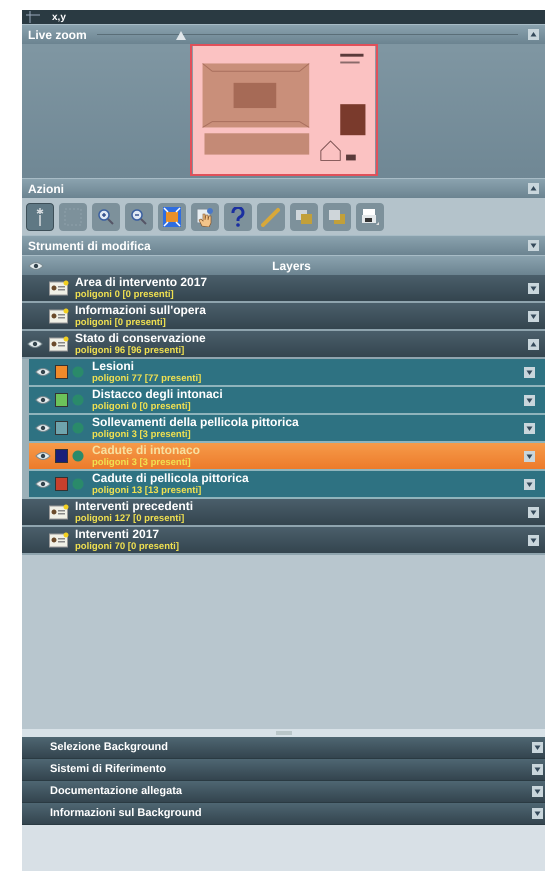  Describe the element at coordinates (283, 513) in the screenshot. I see `layer-row: Interventi precedenti poligoni 127 [0 presenti]` at that location.